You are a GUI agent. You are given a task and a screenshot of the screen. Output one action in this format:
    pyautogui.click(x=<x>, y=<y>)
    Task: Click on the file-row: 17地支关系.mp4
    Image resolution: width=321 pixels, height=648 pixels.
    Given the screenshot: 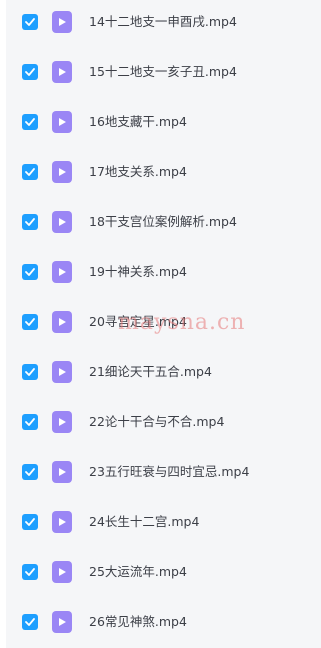 What is the action you would take?
    pyautogui.click(x=160, y=172)
    